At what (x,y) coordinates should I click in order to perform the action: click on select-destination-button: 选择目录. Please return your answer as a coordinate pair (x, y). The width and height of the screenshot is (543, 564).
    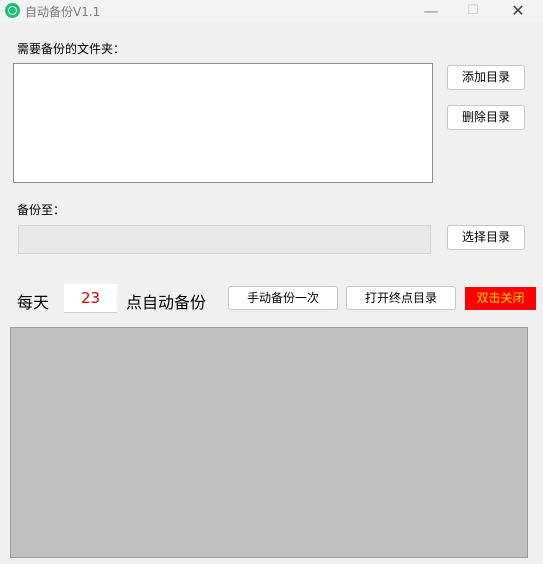
    Looking at the image, I should click on (486, 237).